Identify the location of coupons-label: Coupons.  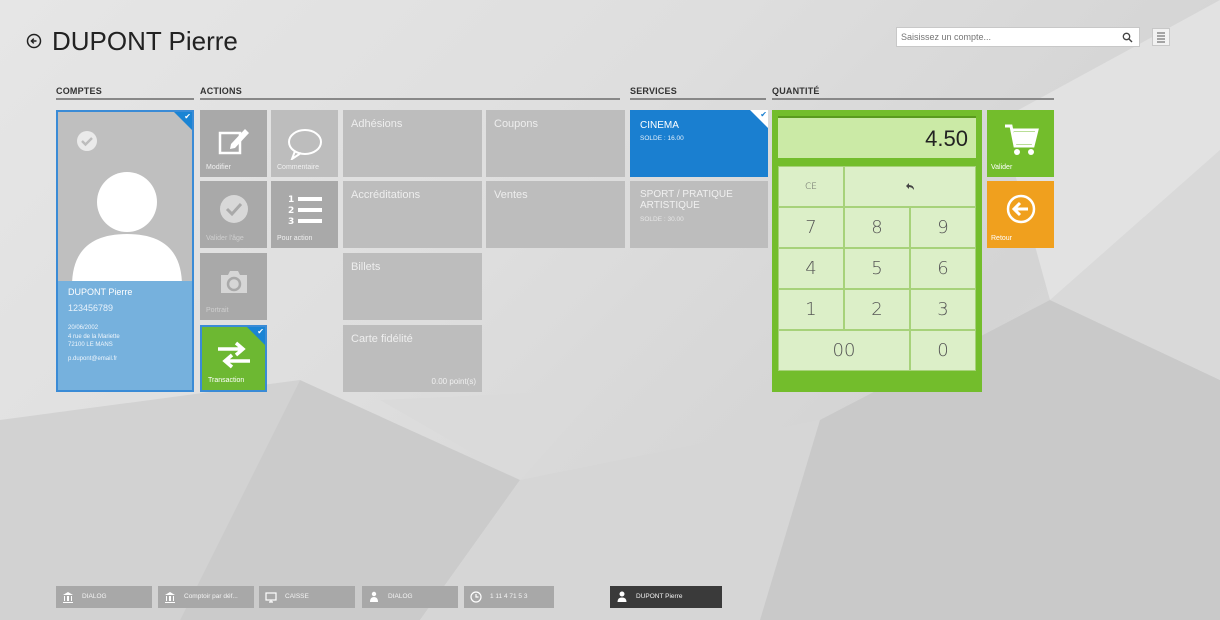
(516, 124).